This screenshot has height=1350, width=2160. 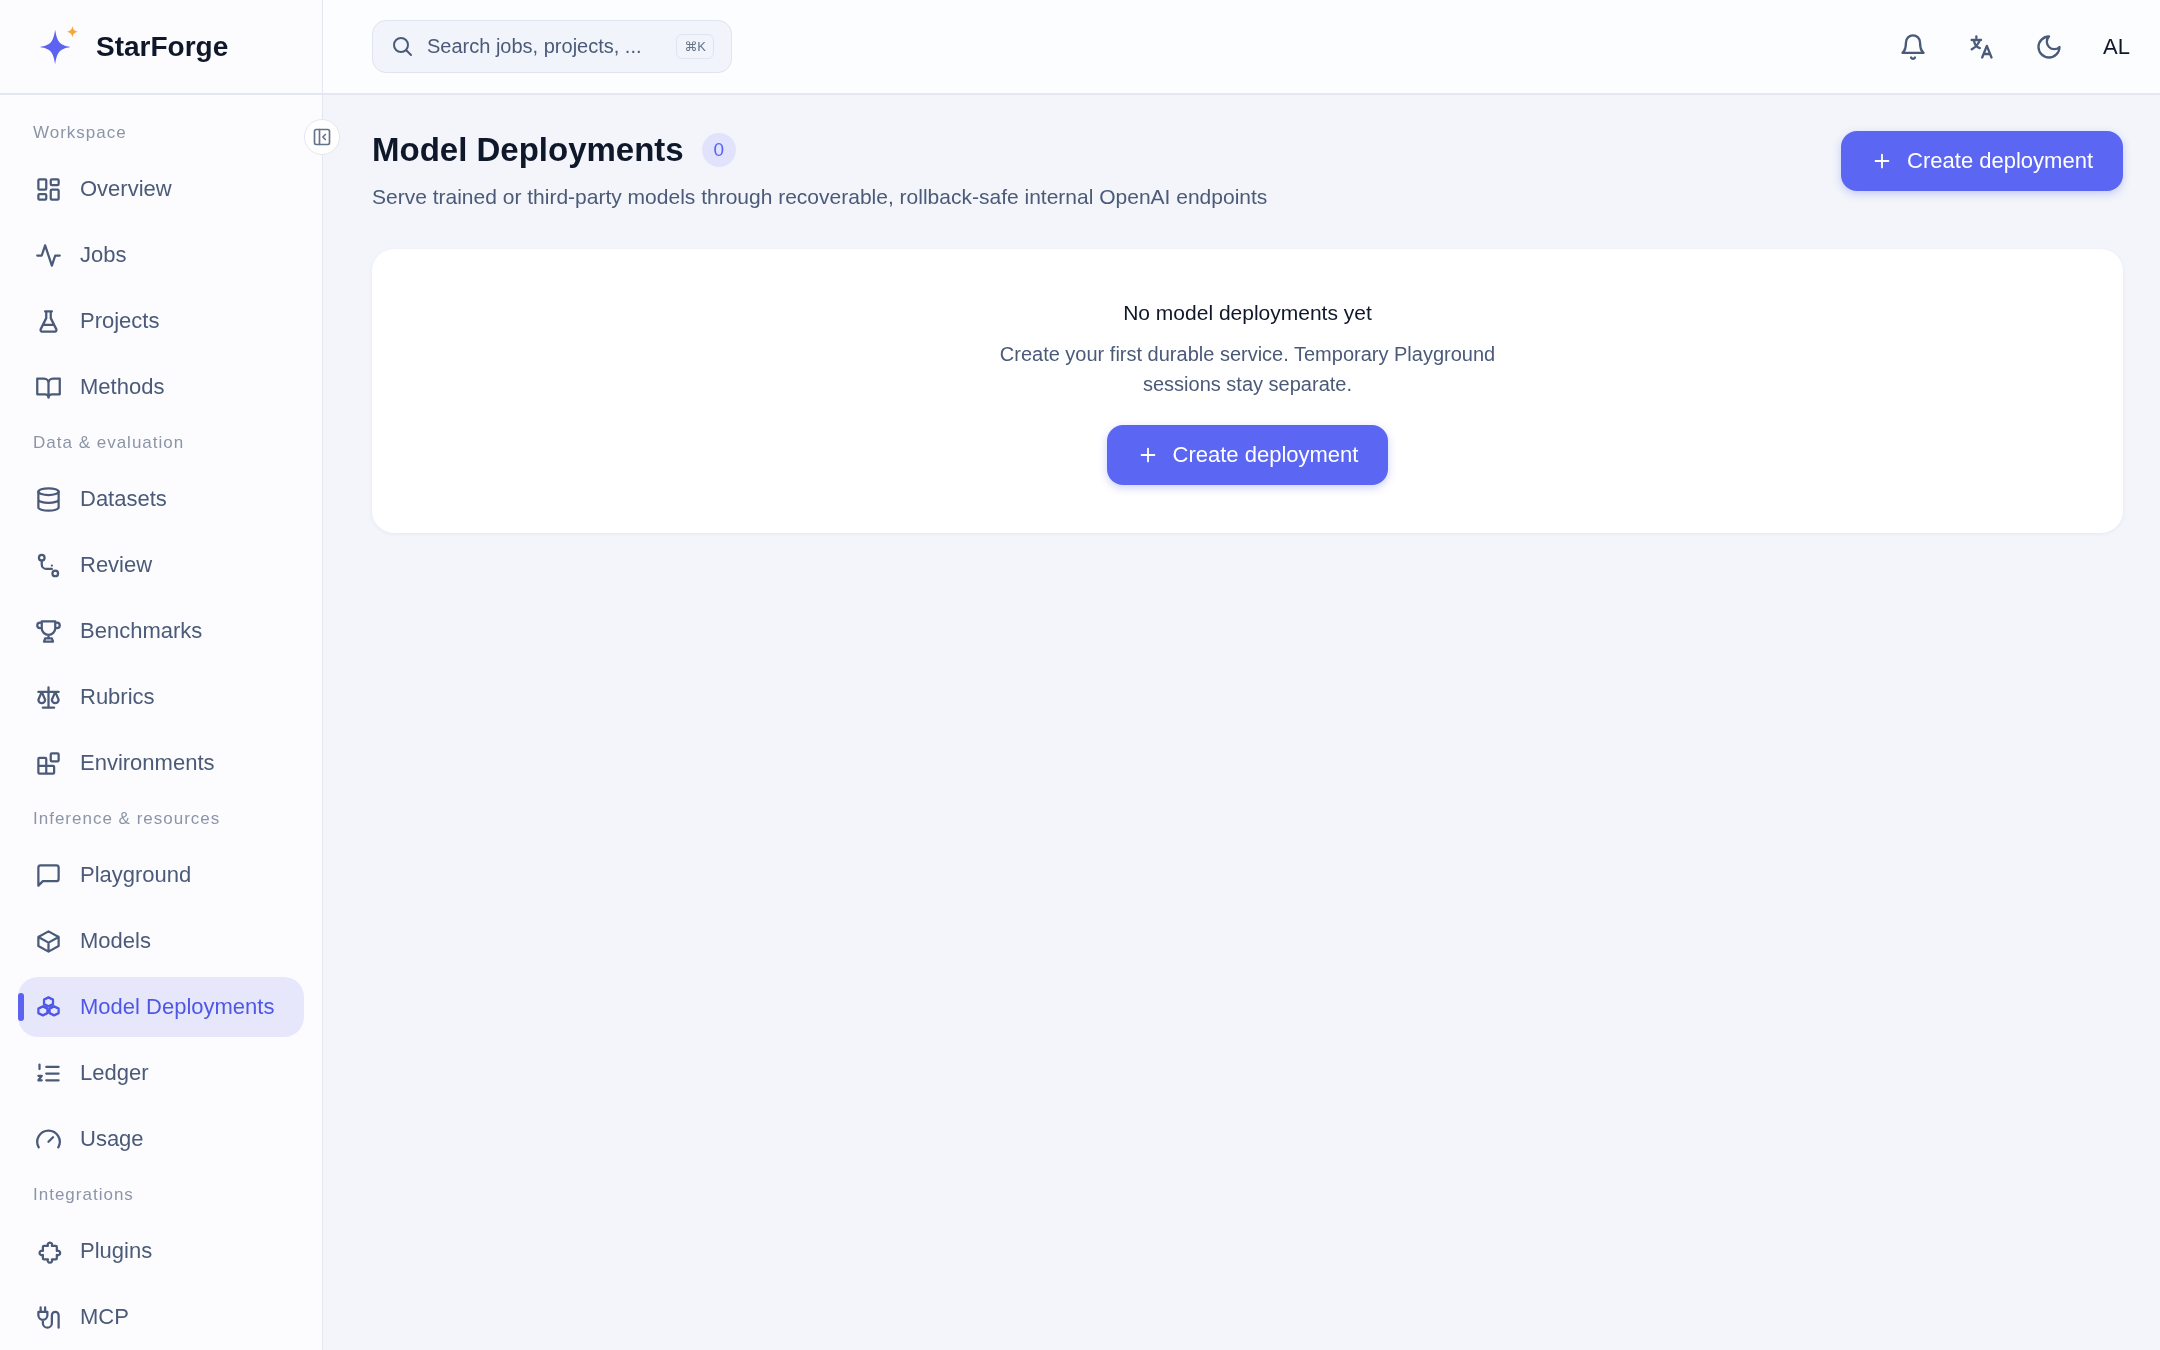 I want to click on brand-name: StarForge, so click(x=162, y=46).